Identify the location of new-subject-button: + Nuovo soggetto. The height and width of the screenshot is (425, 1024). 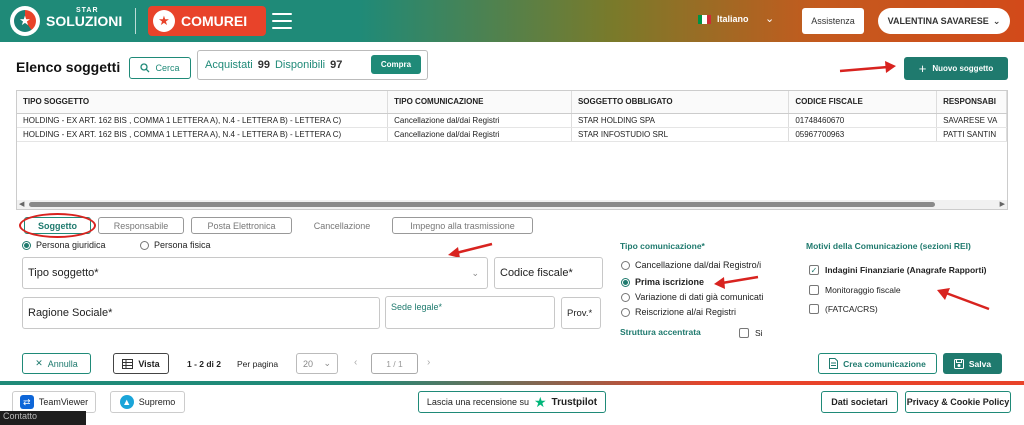
(956, 68).